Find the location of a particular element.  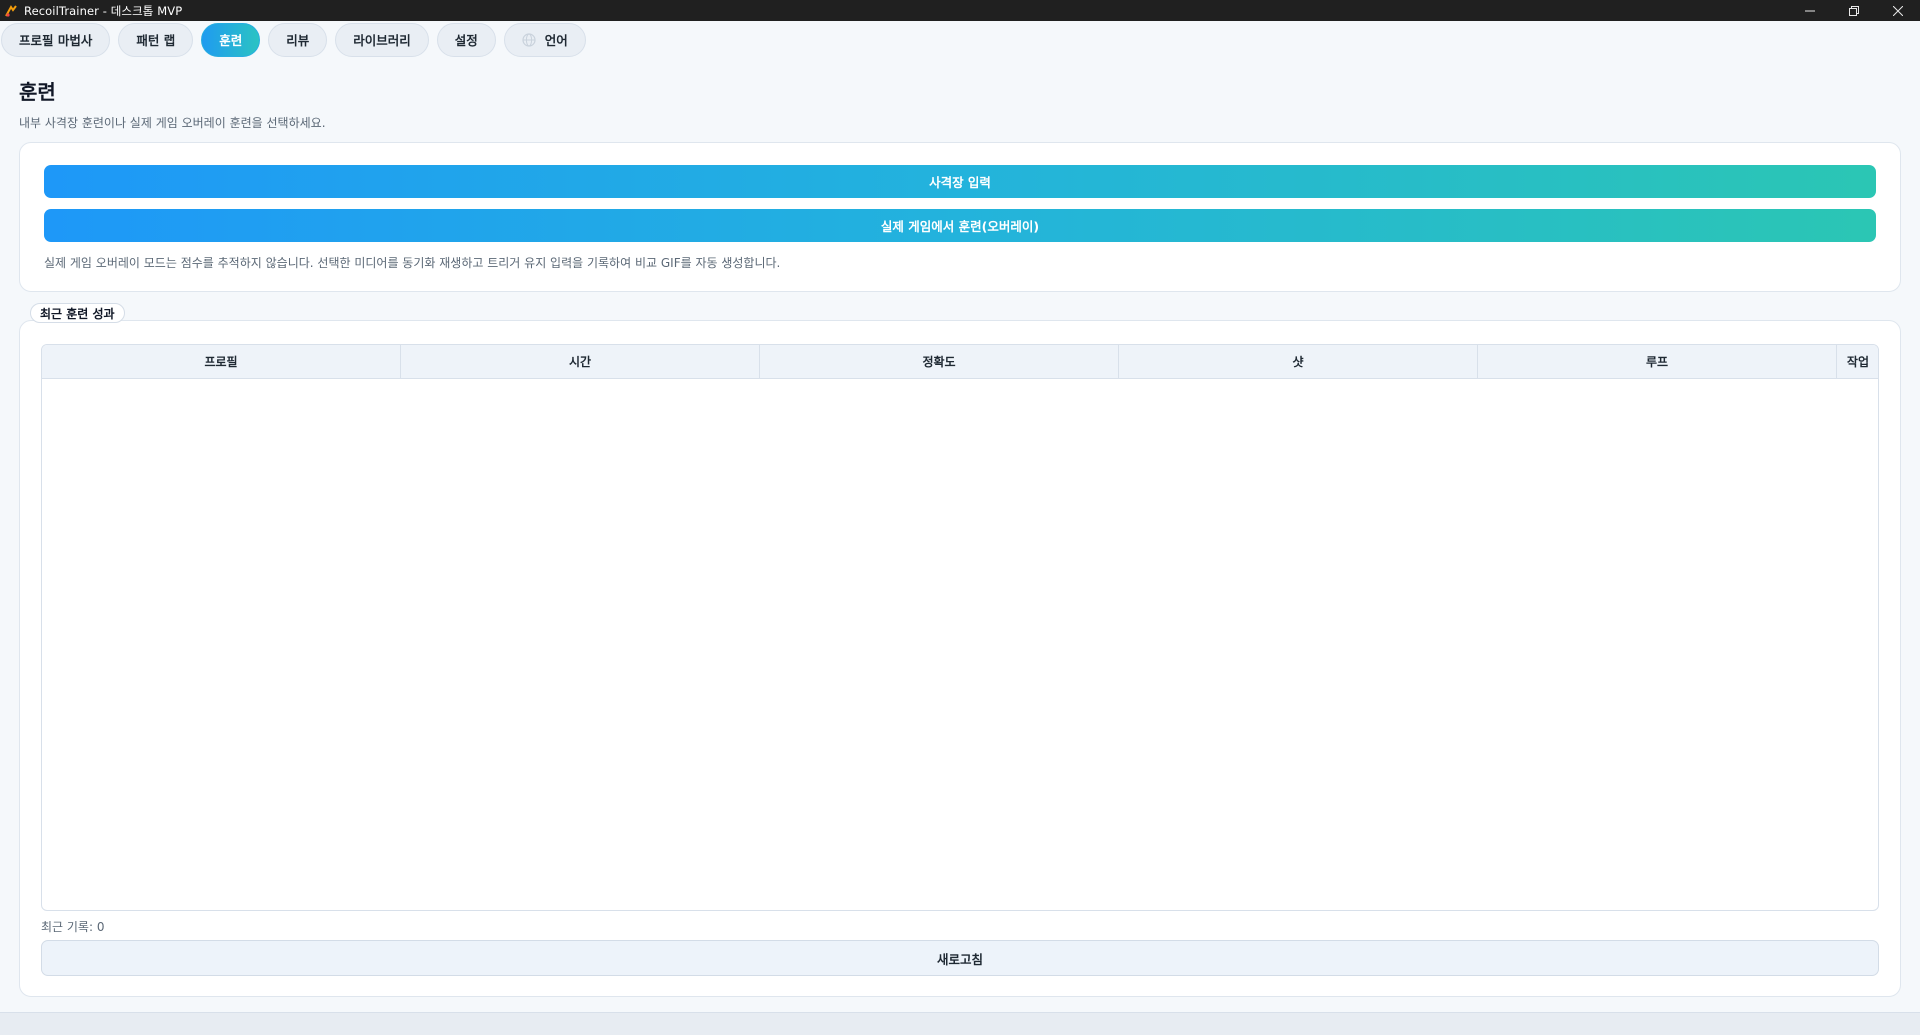

column-header-shots: 샷 is located at coordinates (1298, 361).